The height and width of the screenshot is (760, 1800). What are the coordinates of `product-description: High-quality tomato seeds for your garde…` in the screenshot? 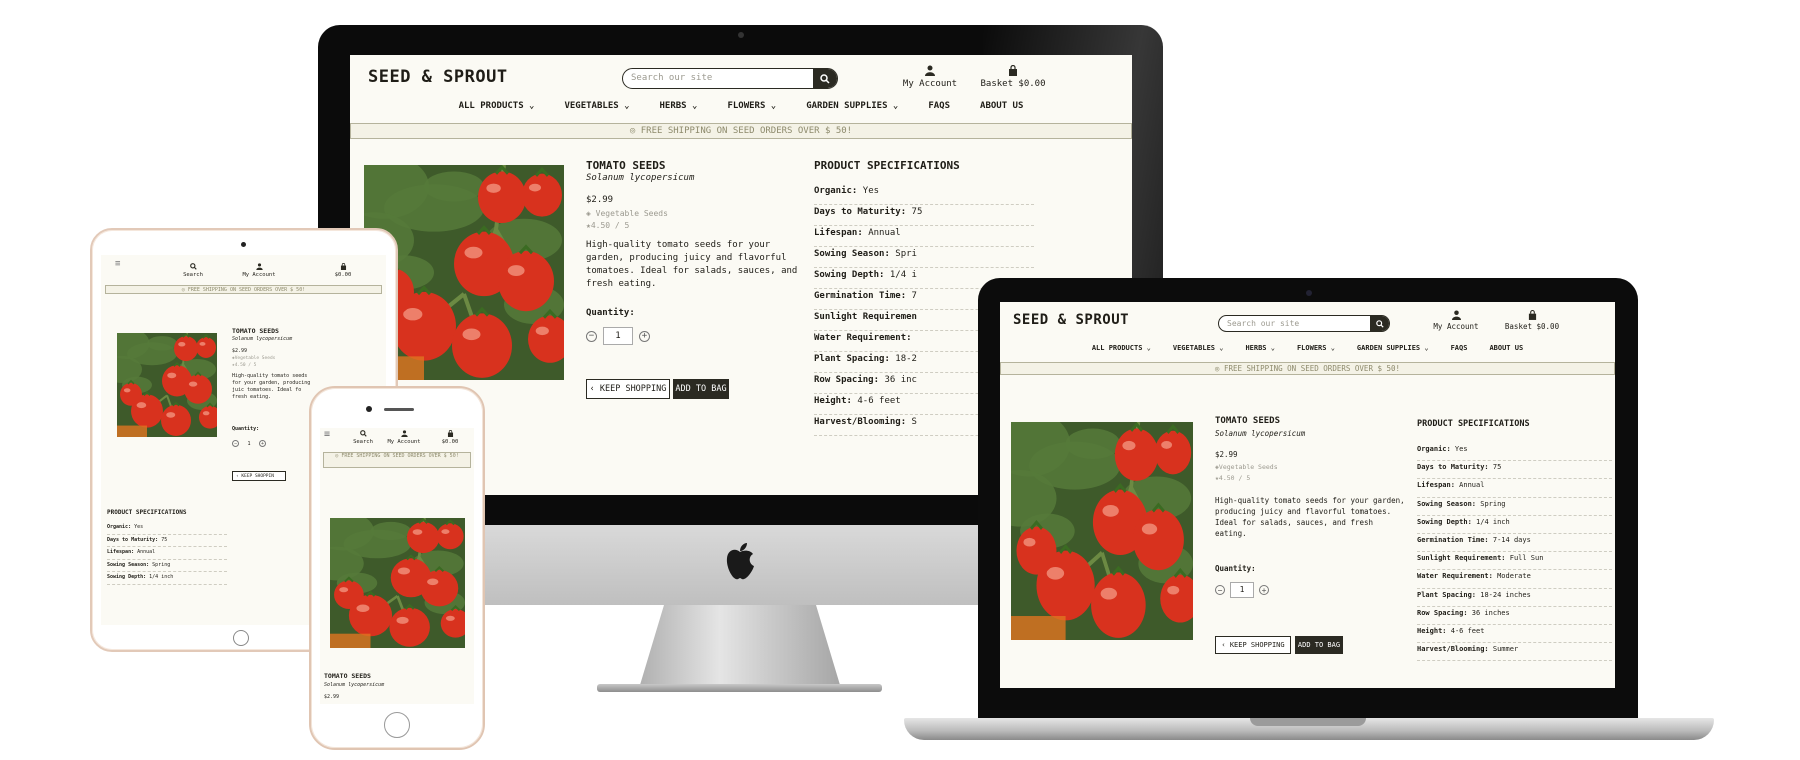 It's located at (1310, 517).